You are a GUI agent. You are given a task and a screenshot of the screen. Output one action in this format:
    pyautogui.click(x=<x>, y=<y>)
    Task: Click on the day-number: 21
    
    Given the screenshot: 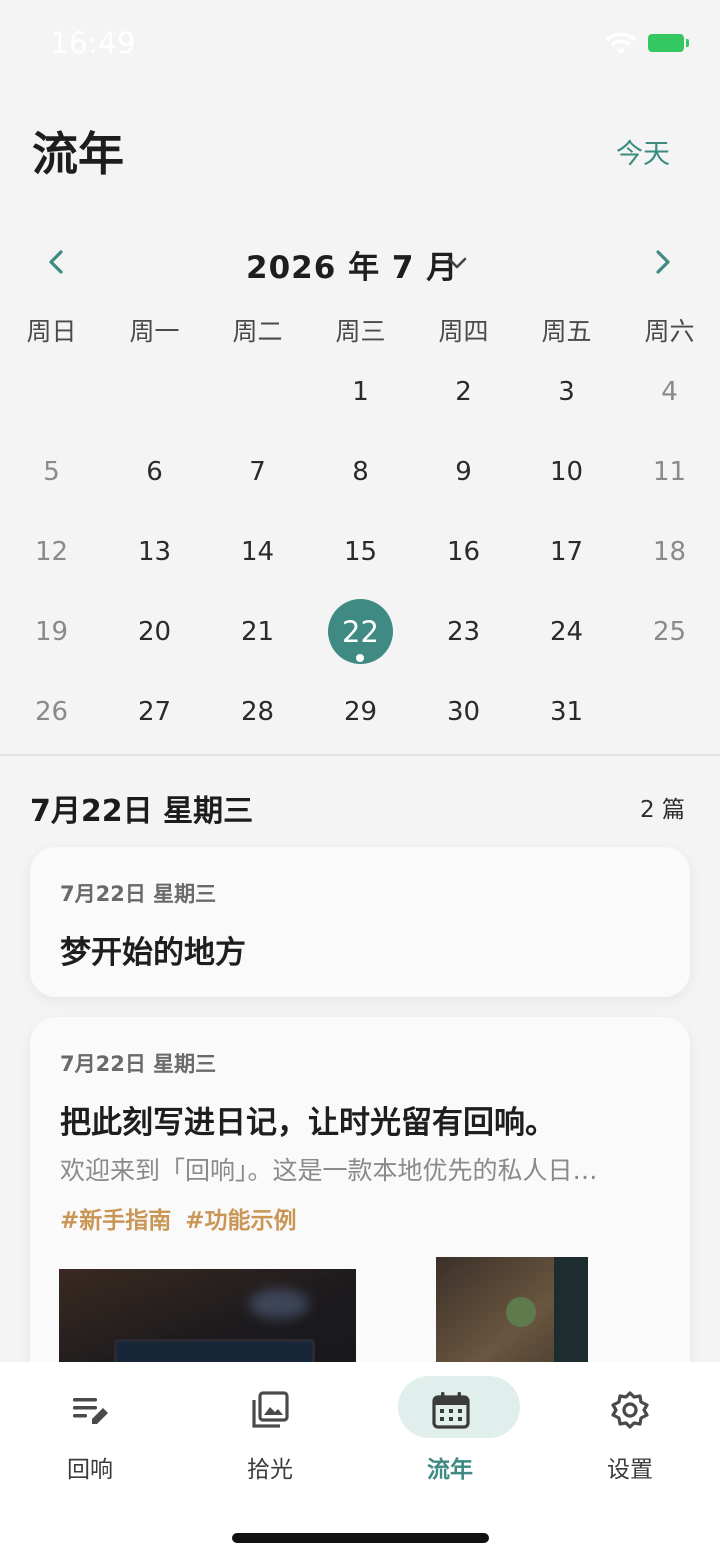 What is the action you would take?
    pyautogui.click(x=257, y=632)
    